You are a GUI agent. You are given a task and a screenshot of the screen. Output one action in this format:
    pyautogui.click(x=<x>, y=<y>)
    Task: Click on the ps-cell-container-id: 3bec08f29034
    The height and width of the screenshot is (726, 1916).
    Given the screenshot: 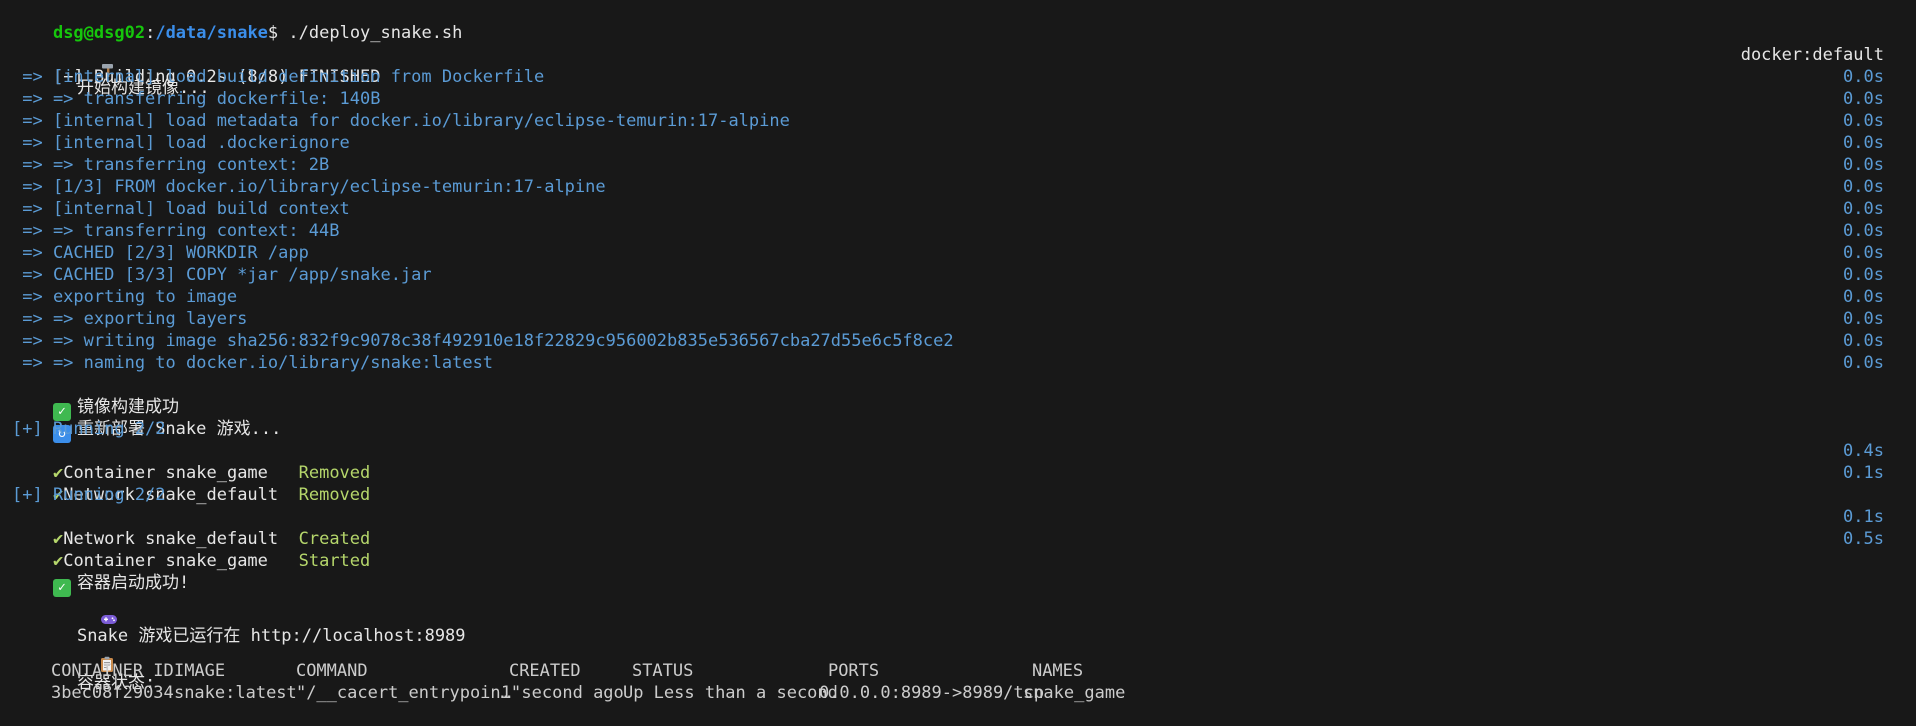 What is the action you would take?
    pyautogui.click(x=112, y=693)
    